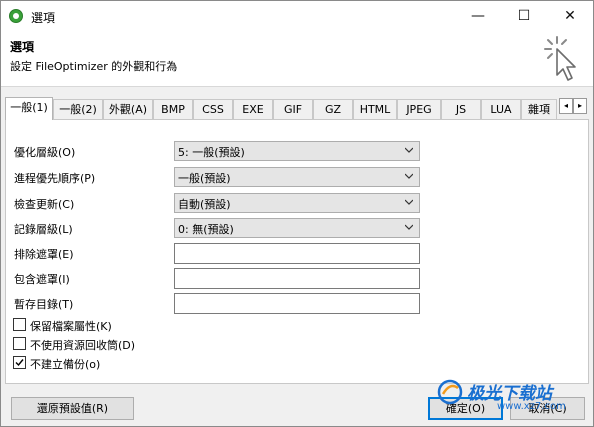 This screenshot has width=594, height=427. I want to click on tab-scroll-left-button: ◂, so click(566, 106).